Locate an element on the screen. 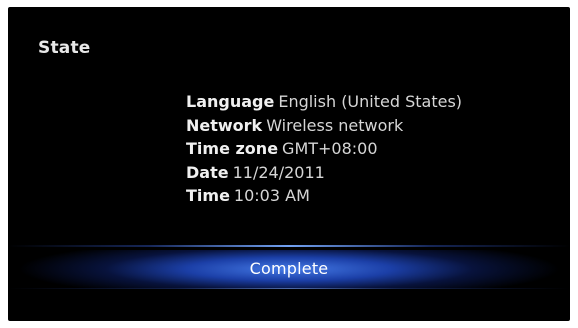 The width and height of the screenshot is (578, 328). summary-row-network: Network Wireless network is located at coordinates (324, 126).